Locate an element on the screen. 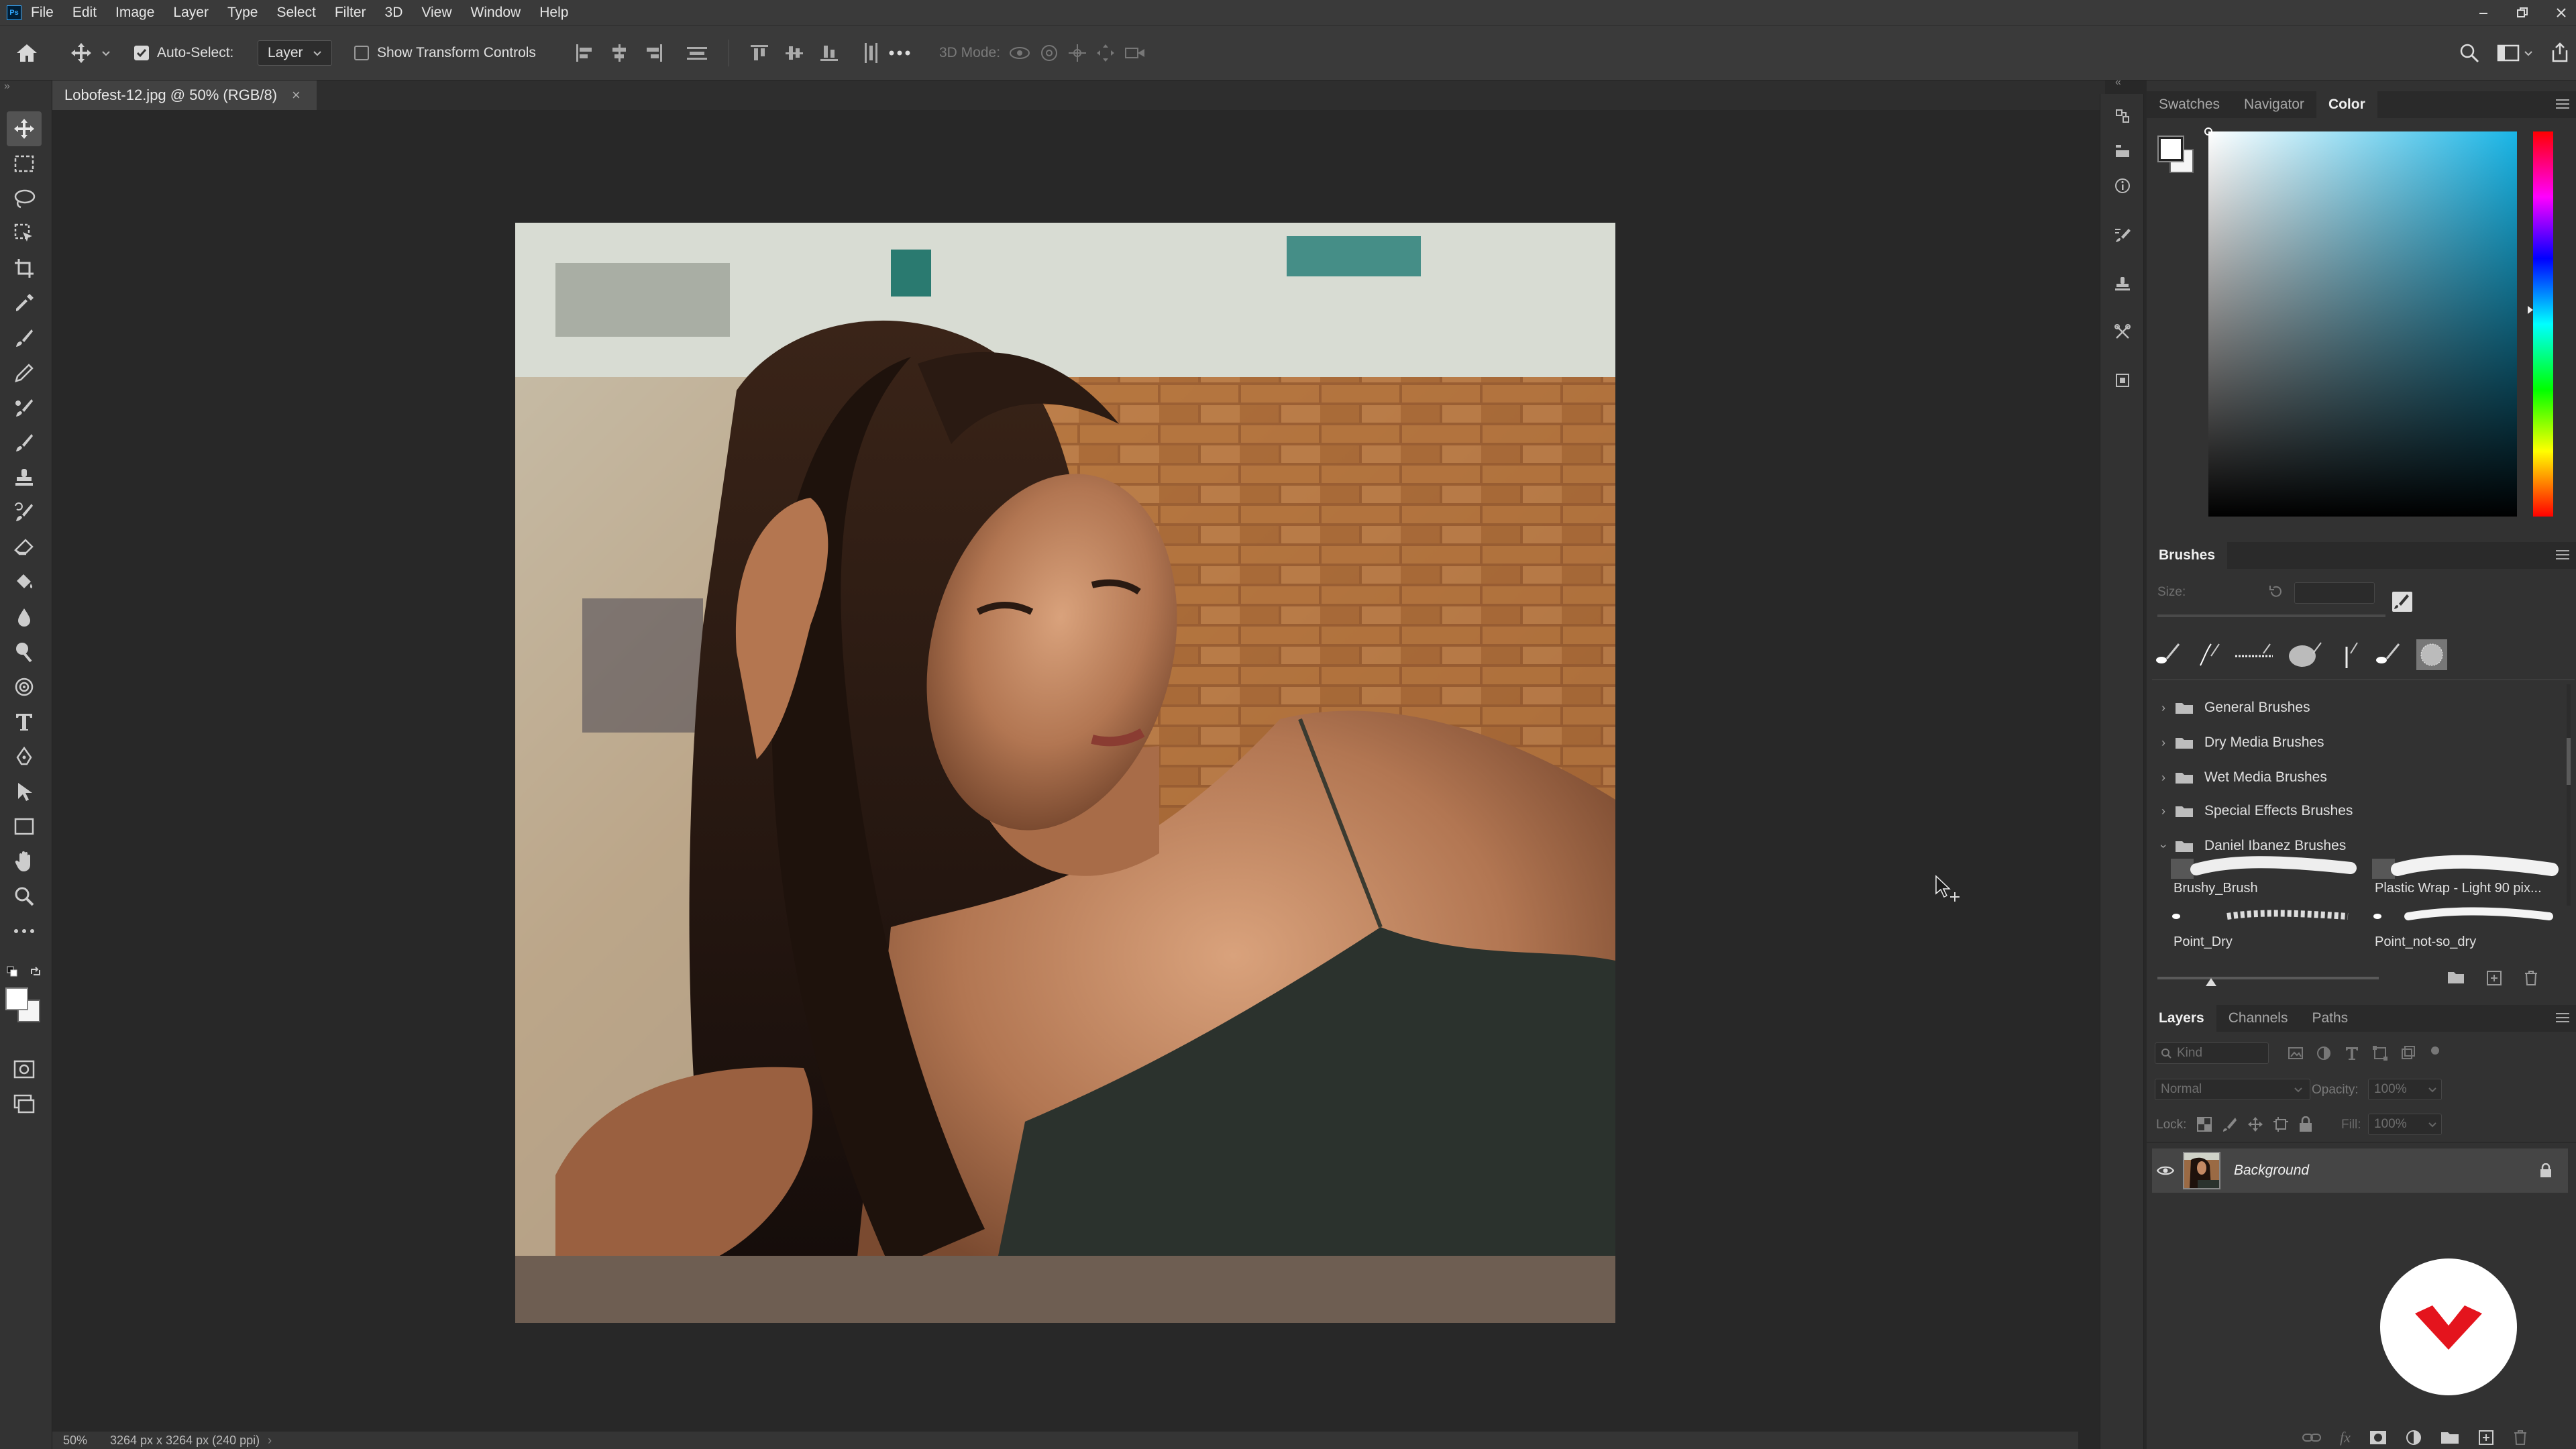 The image size is (2576, 1449). paint-bucket-tool is located at coordinates (24, 582).